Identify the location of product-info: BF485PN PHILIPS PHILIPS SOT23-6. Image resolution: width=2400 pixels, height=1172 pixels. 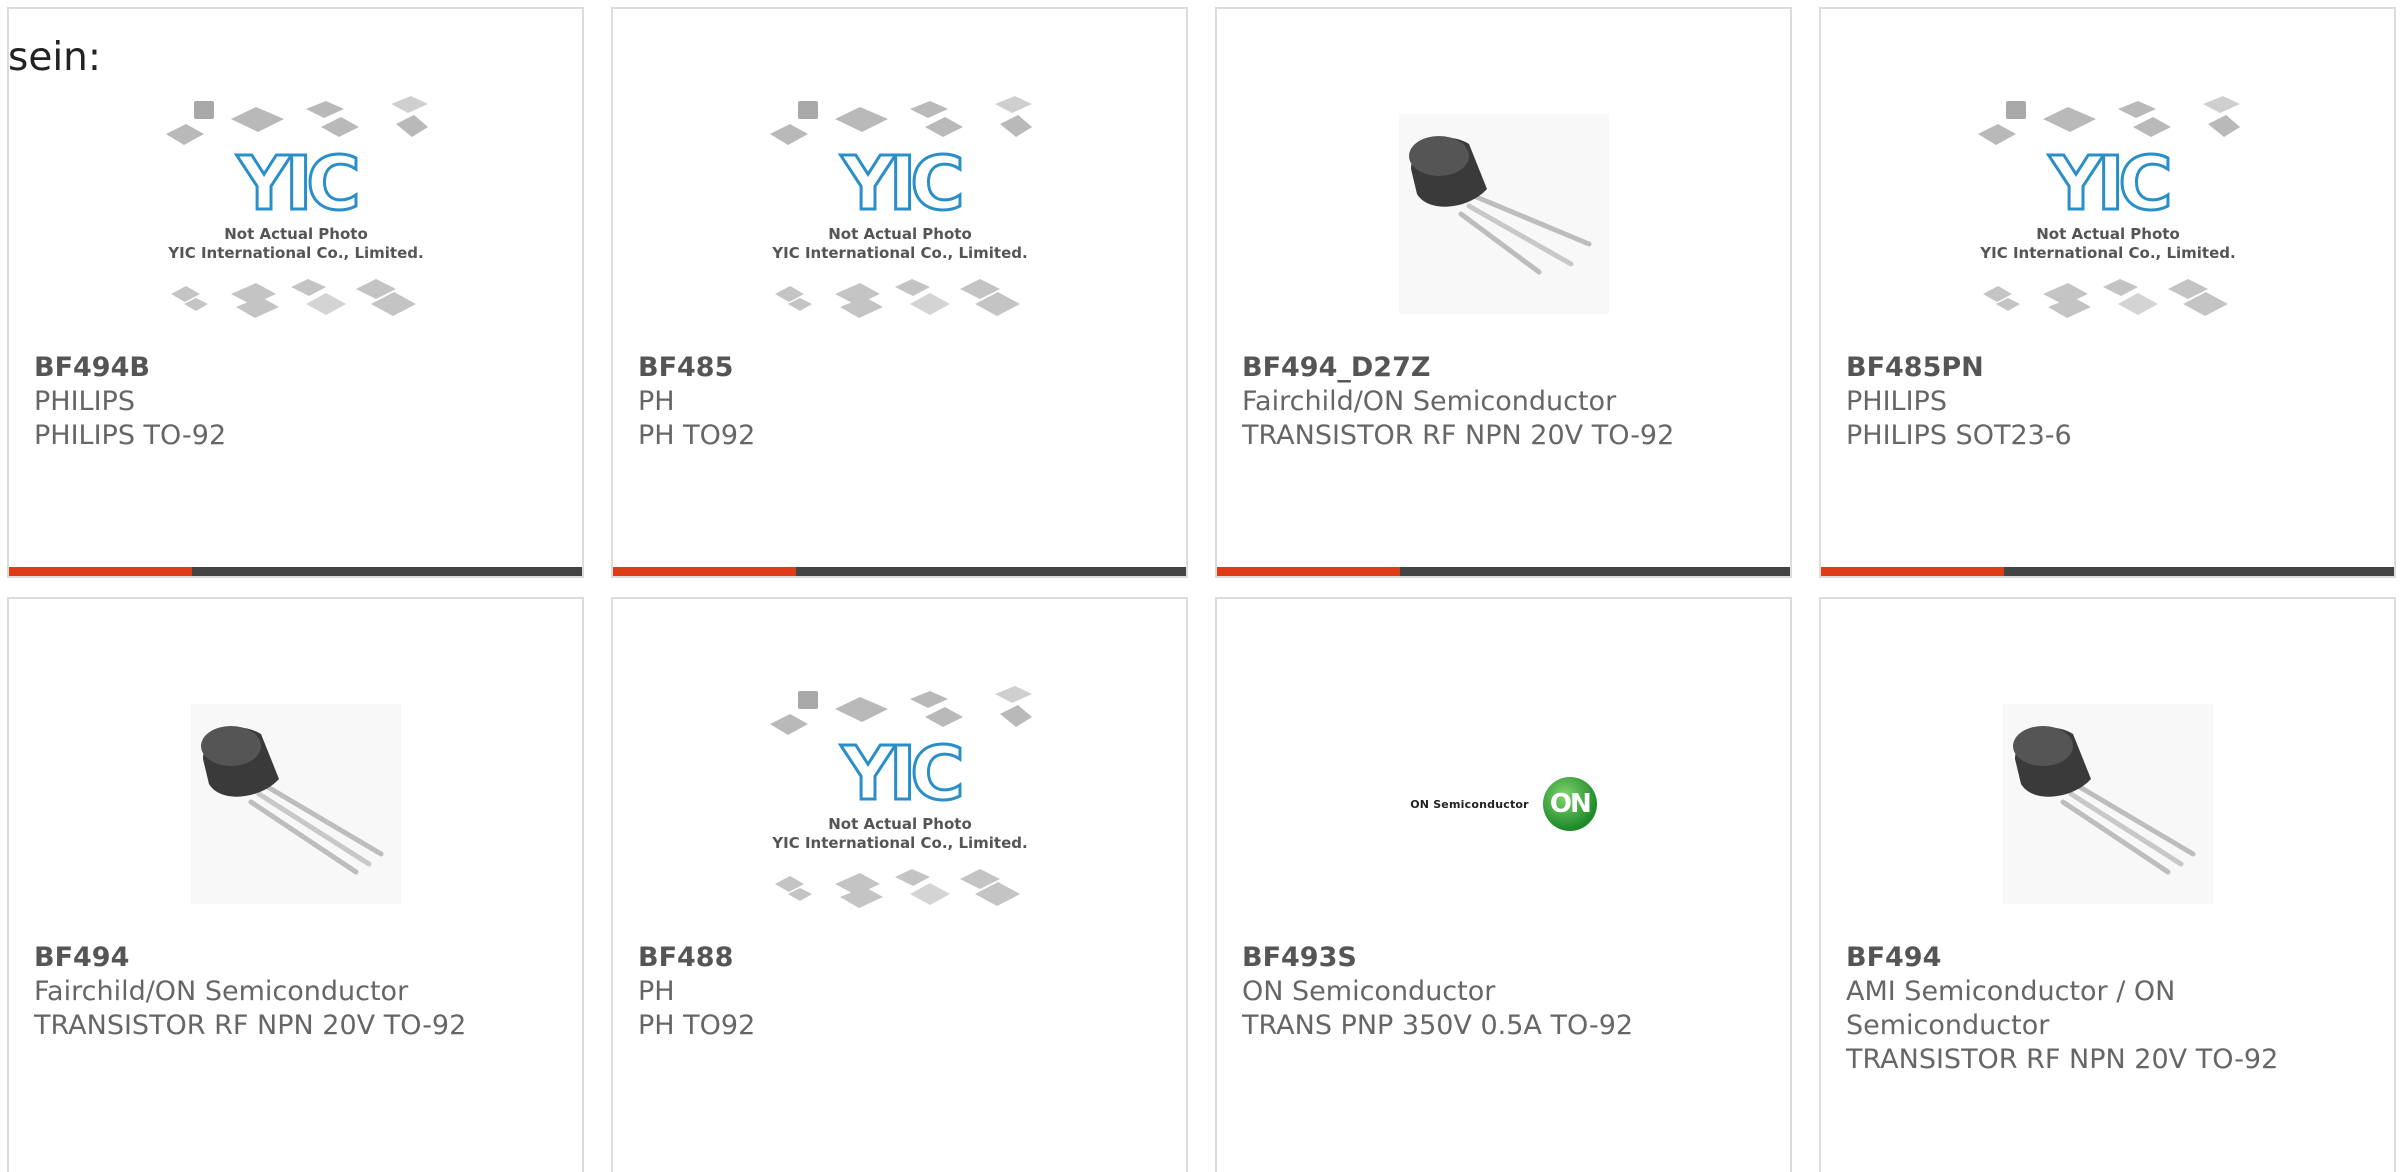
(2107, 402).